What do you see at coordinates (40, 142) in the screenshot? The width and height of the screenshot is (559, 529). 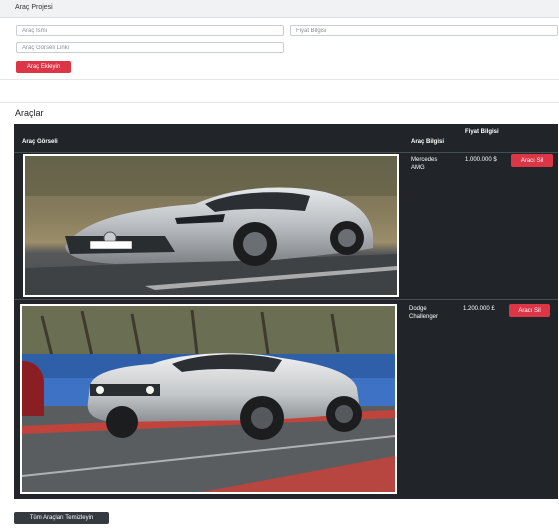 I see `column-header-image: Araç Görseli` at bounding box center [40, 142].